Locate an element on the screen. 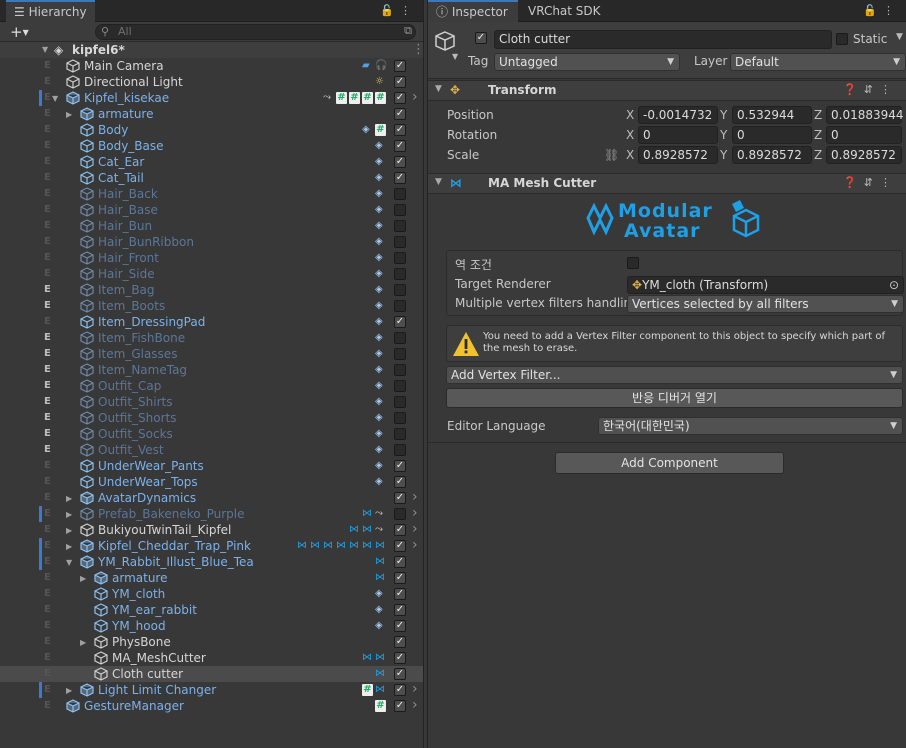  hierarchy-row: E ▼ YM_Rabbit_Illust_Blue_Tea ⋈ ✓ is located at coordinates (211, 562).